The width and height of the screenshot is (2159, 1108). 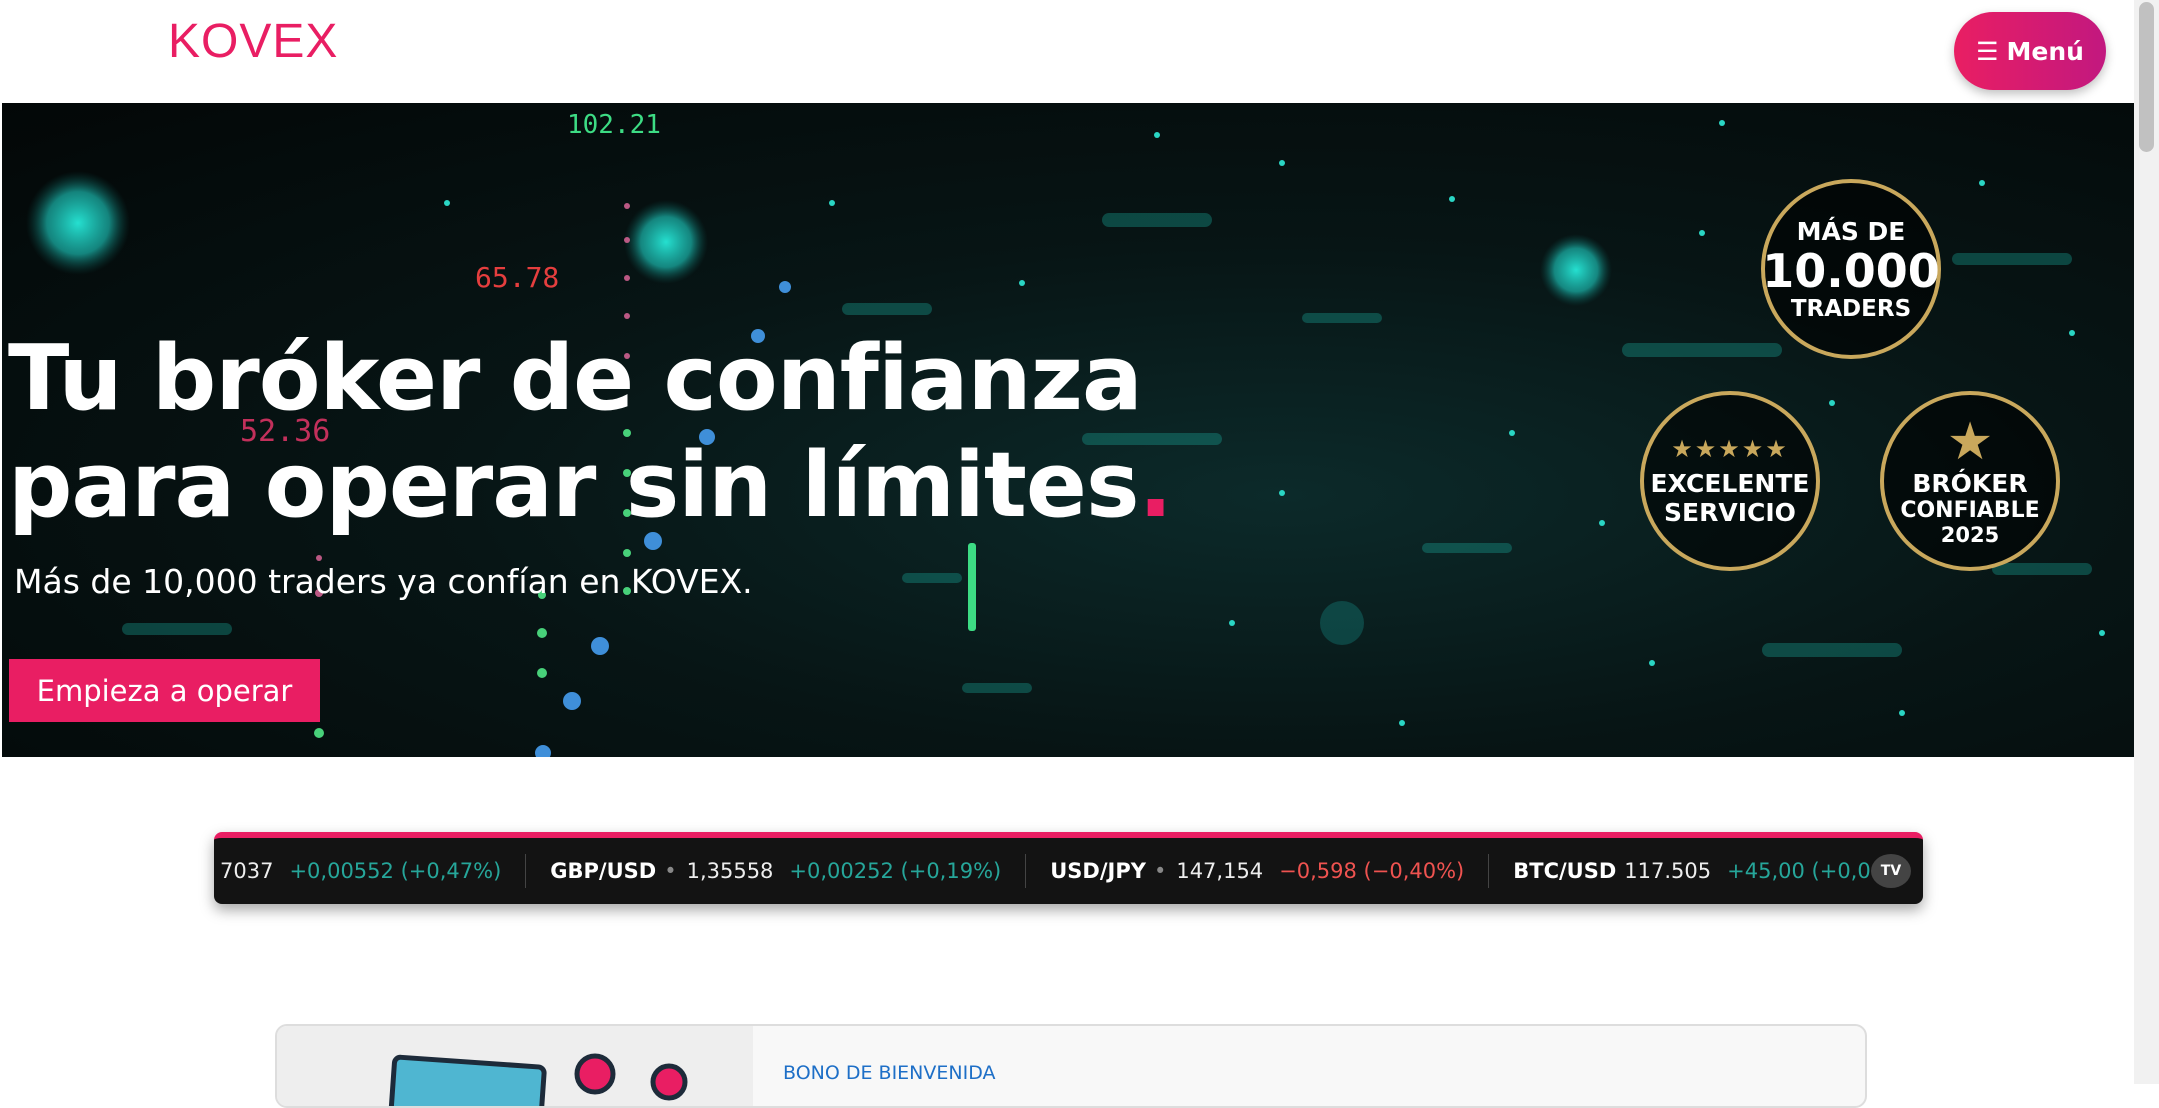 I want to click on star-icon: ★, so click(x=1970, y=442).